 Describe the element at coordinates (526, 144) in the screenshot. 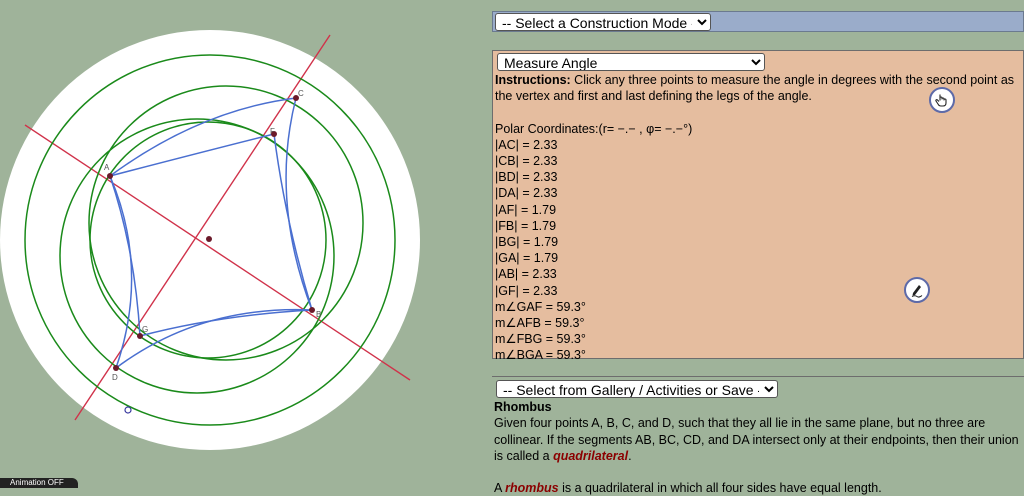

I see `measurement-item: |AC| = 2.33` at that location.